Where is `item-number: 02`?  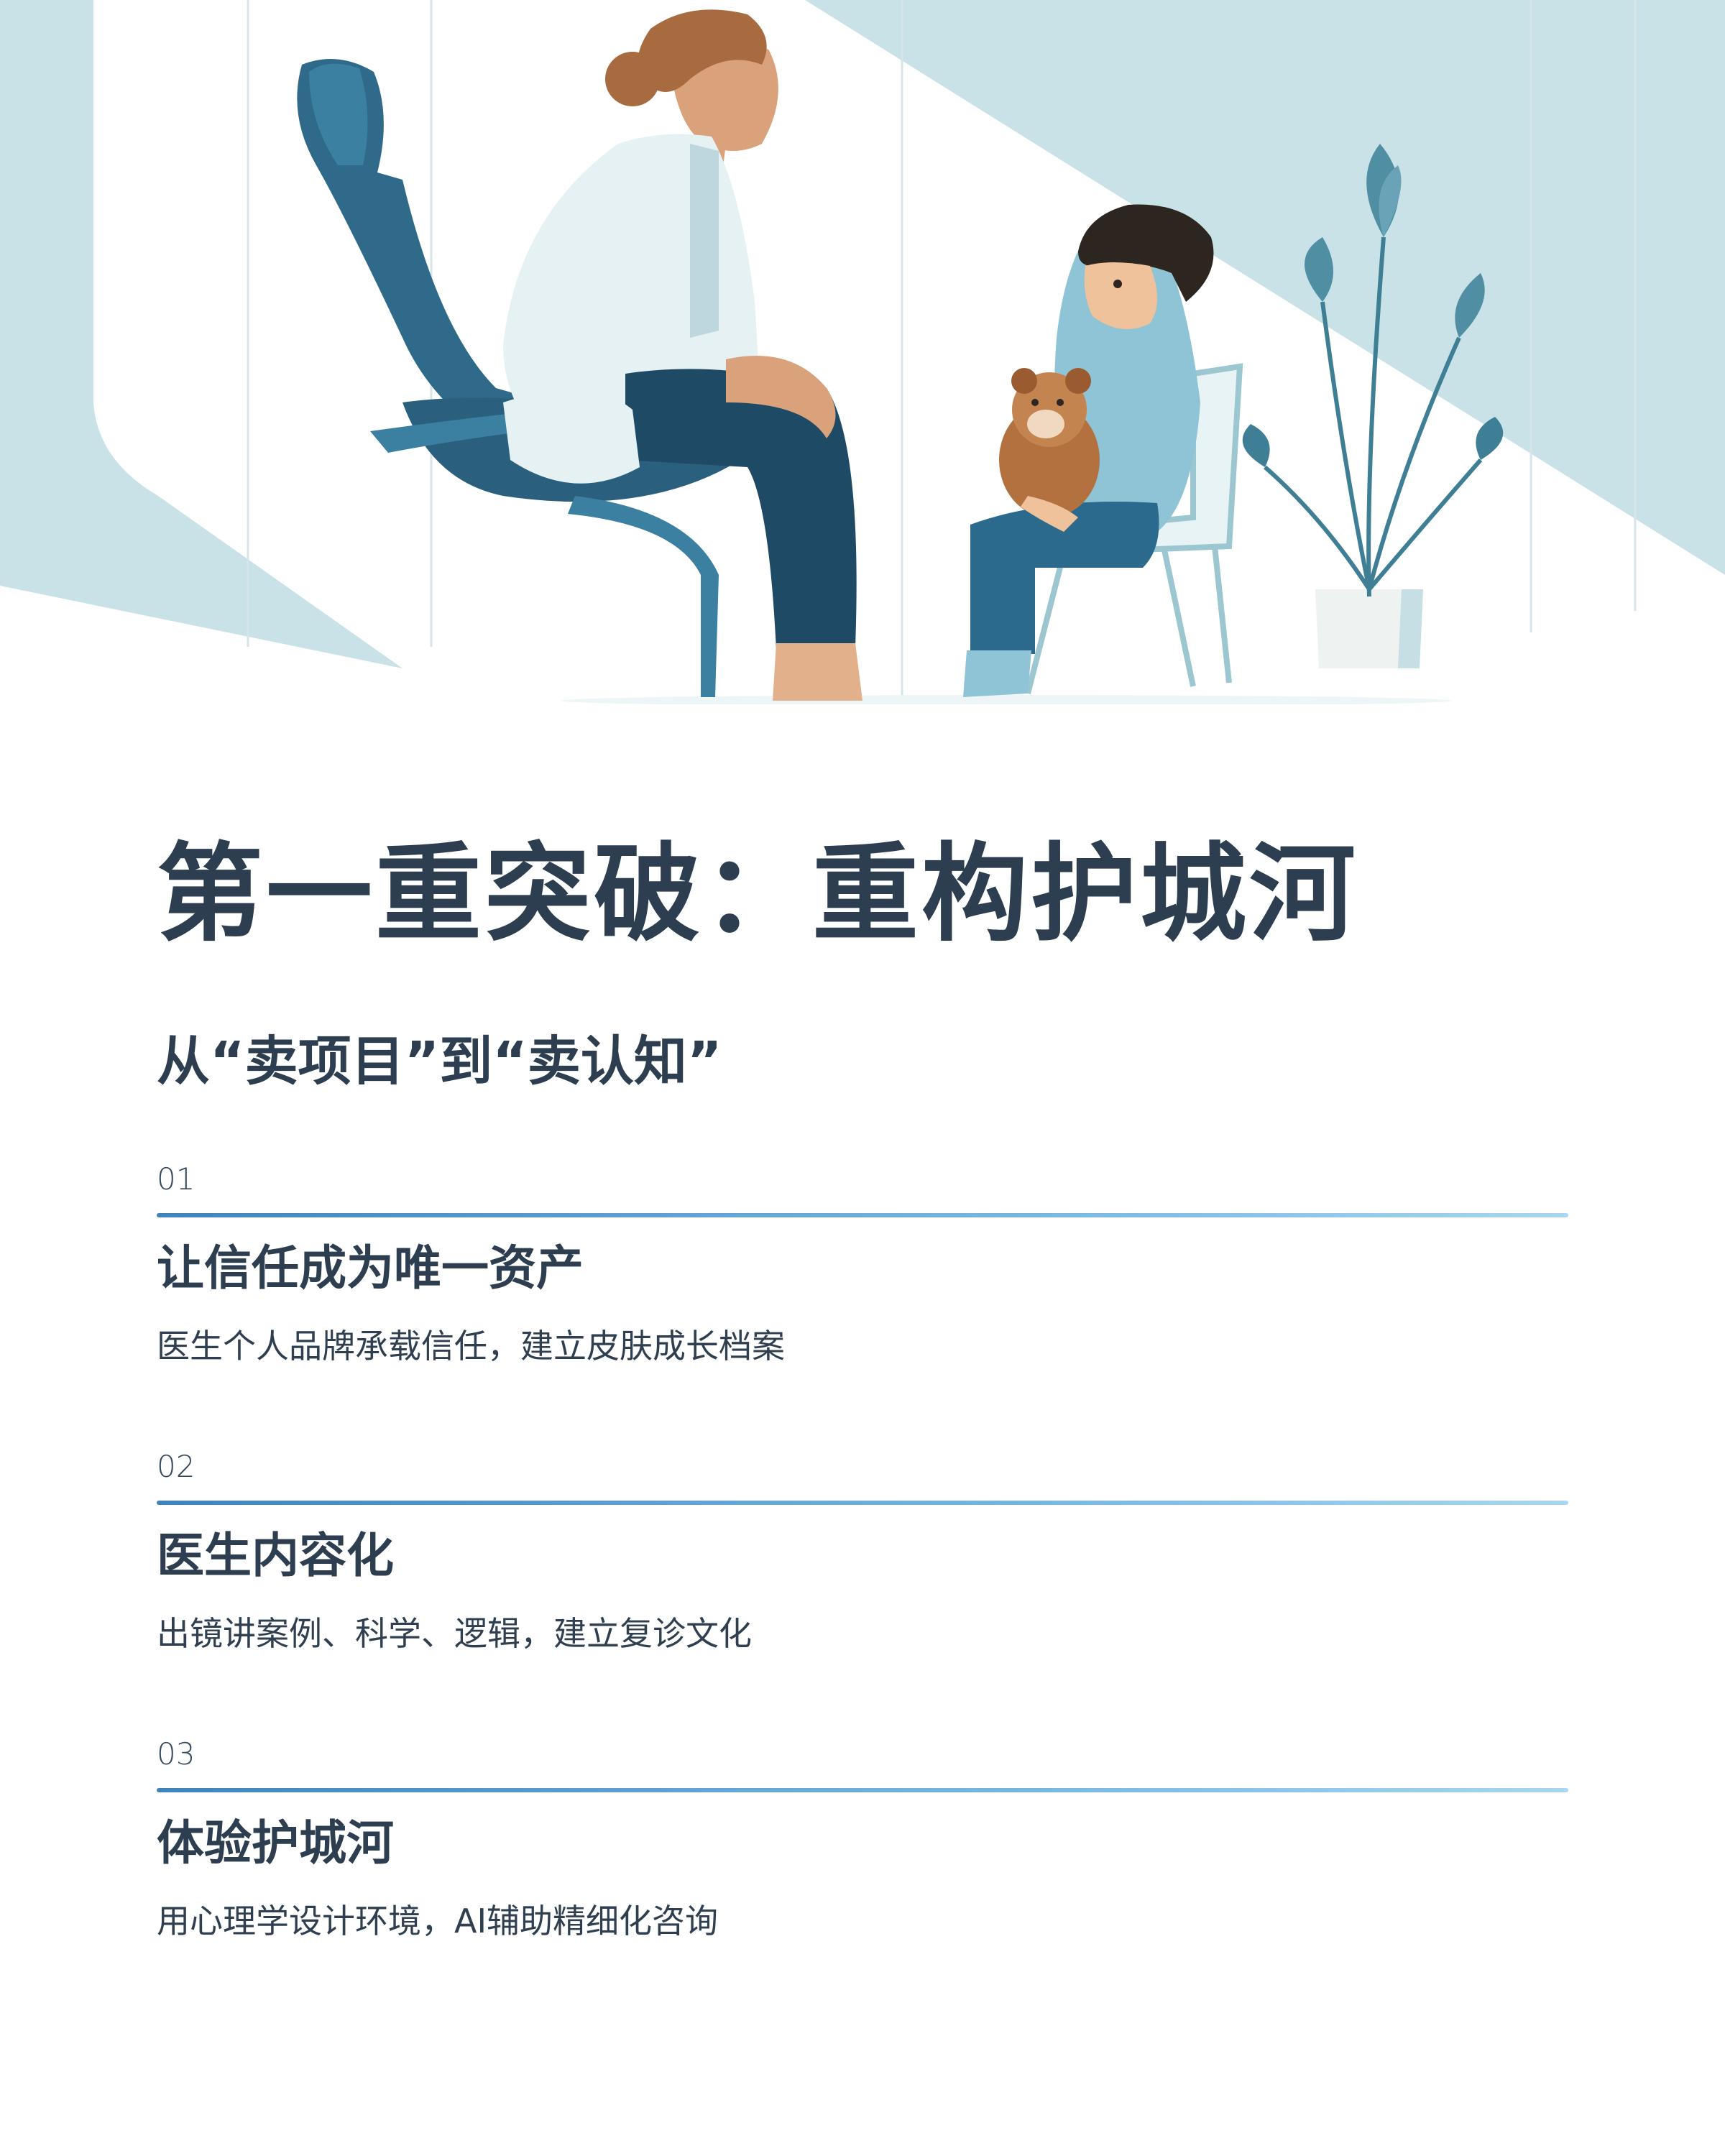
item-number: 02 is located at coordinates (176, 1466).